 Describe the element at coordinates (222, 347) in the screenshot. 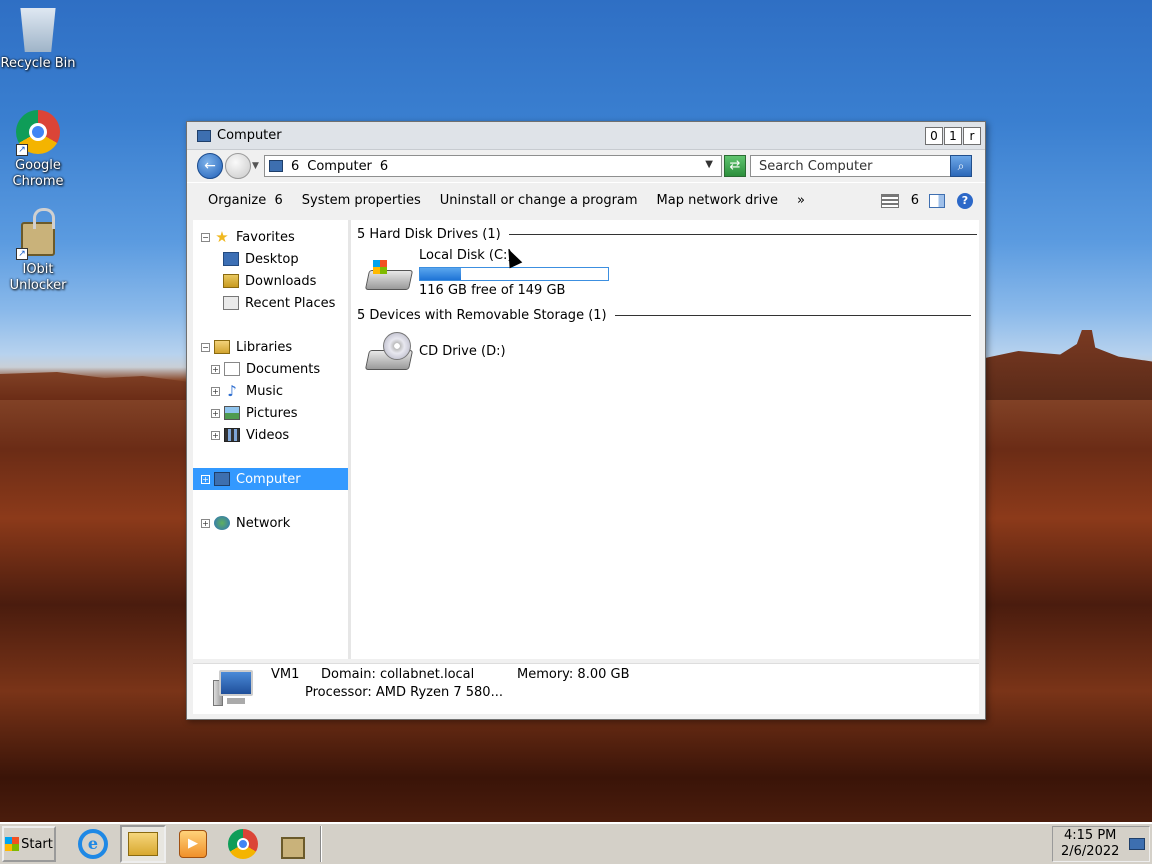

I see `libraries-icon` at that location.